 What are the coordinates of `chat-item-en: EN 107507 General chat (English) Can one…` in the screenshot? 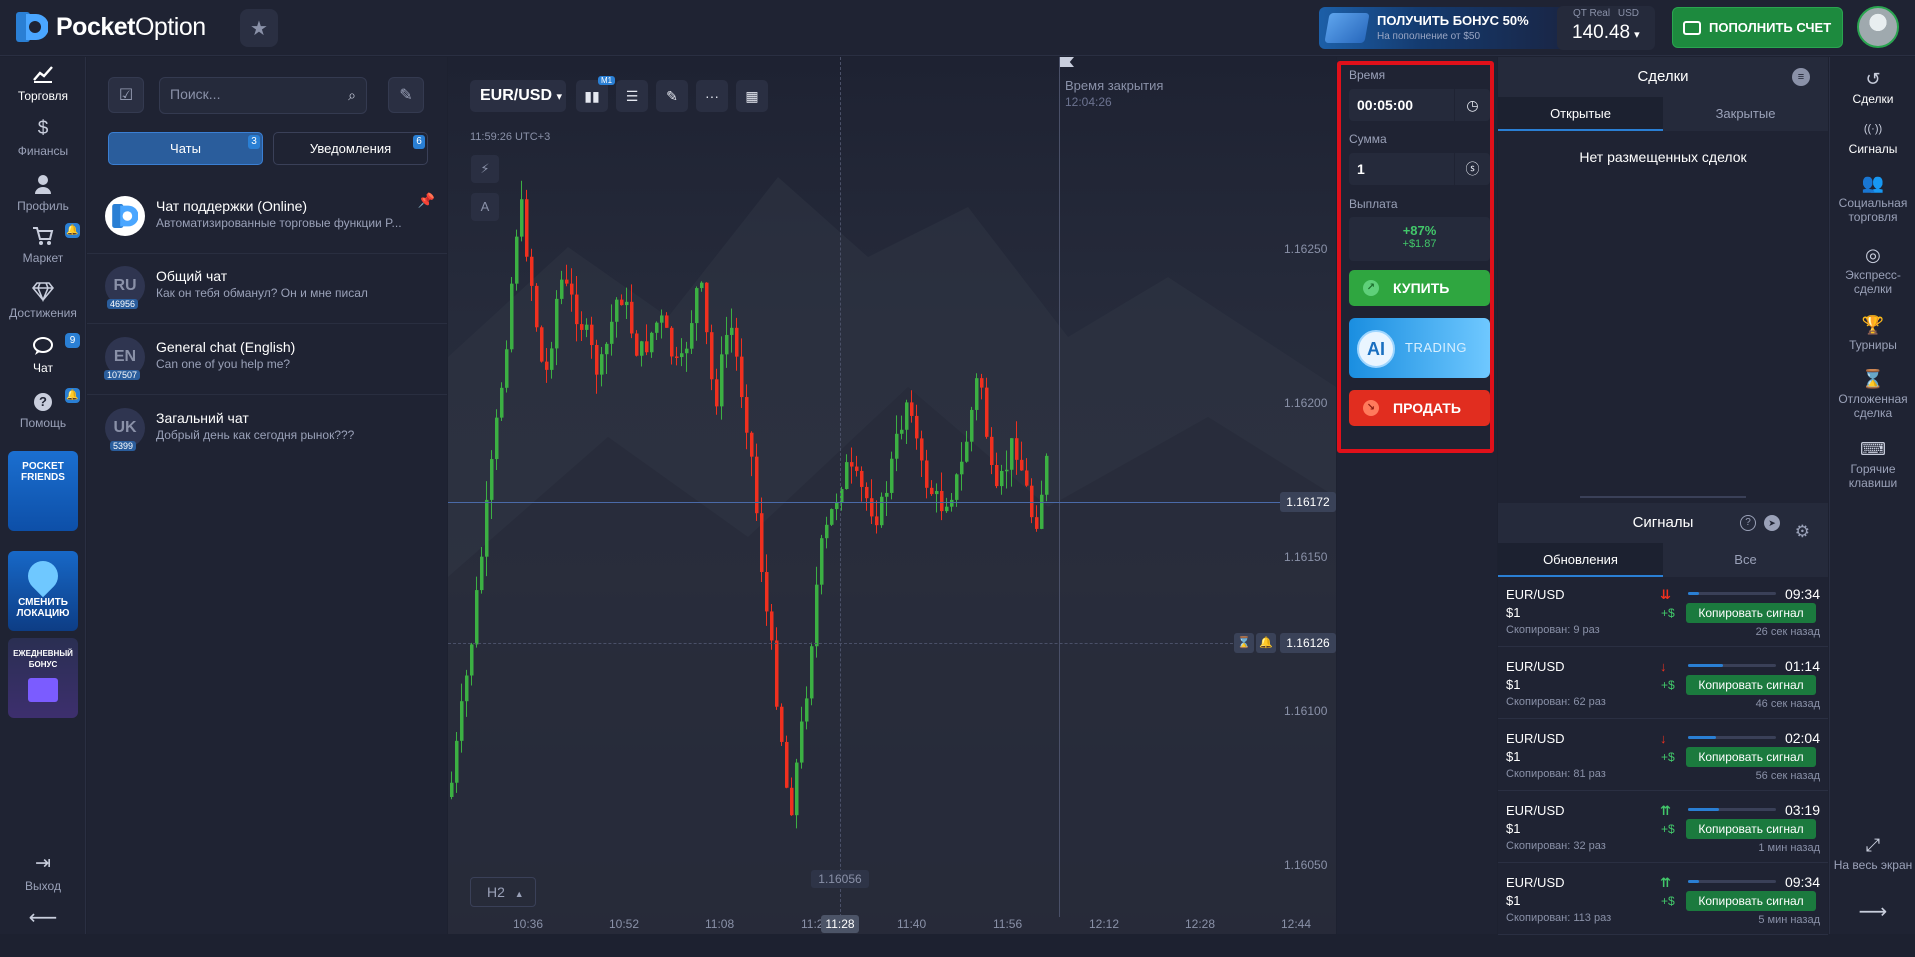 It's located at (267, 360).